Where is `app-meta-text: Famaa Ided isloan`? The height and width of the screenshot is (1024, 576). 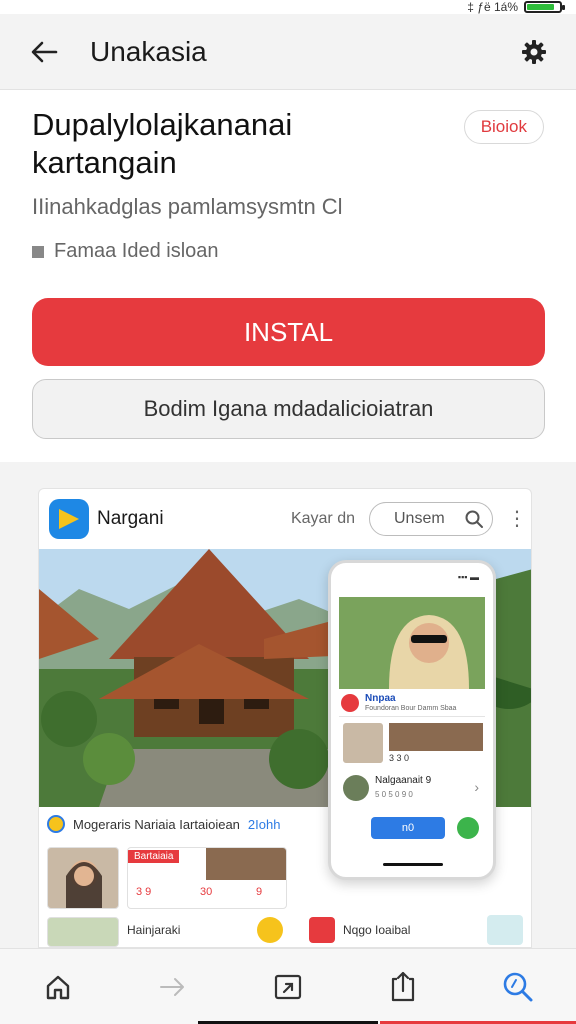 app-meta-text: Famaa Ided isloan is located at coordinates (136, 251).